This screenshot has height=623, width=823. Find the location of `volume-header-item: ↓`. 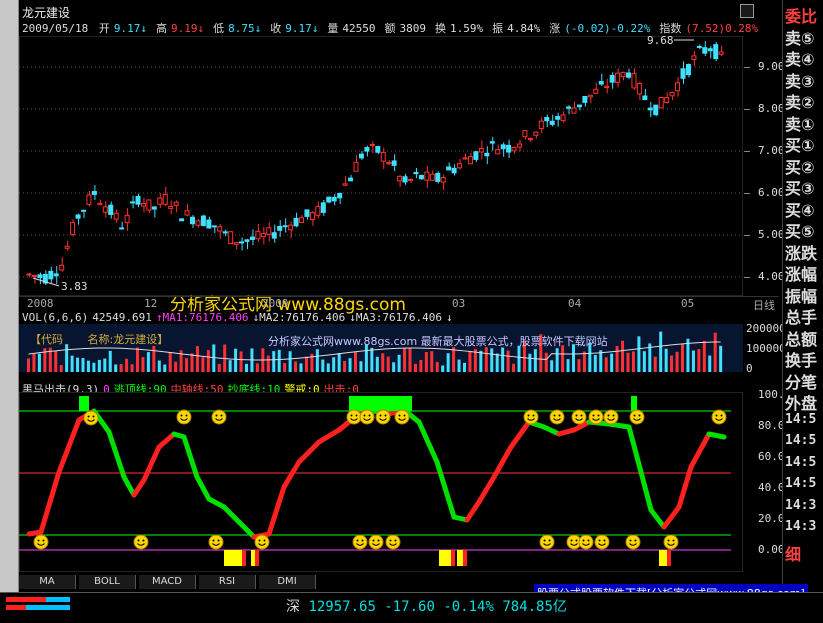

volume-header-item: ↓ is located at coordinates (449, 317).